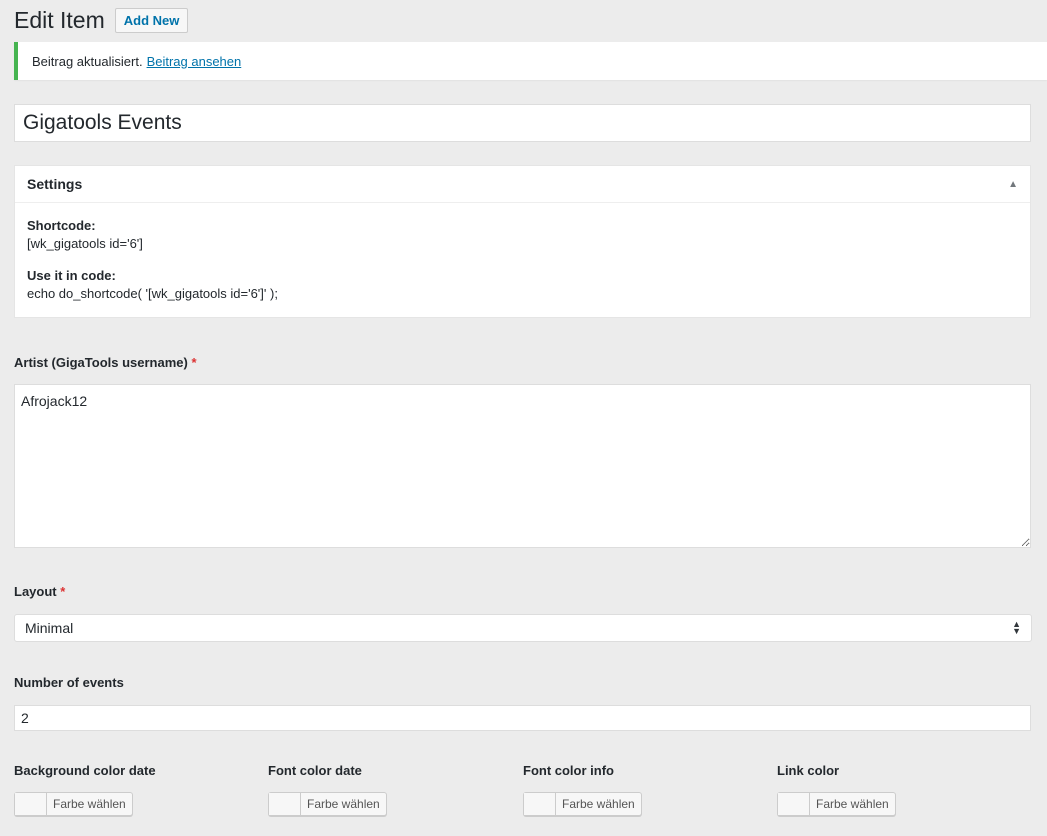 This screenshot has height=836, width=1047. Describe the element at coordinates (40, 591) in the screenshot. I see `layout-label: Layout *` at that location.